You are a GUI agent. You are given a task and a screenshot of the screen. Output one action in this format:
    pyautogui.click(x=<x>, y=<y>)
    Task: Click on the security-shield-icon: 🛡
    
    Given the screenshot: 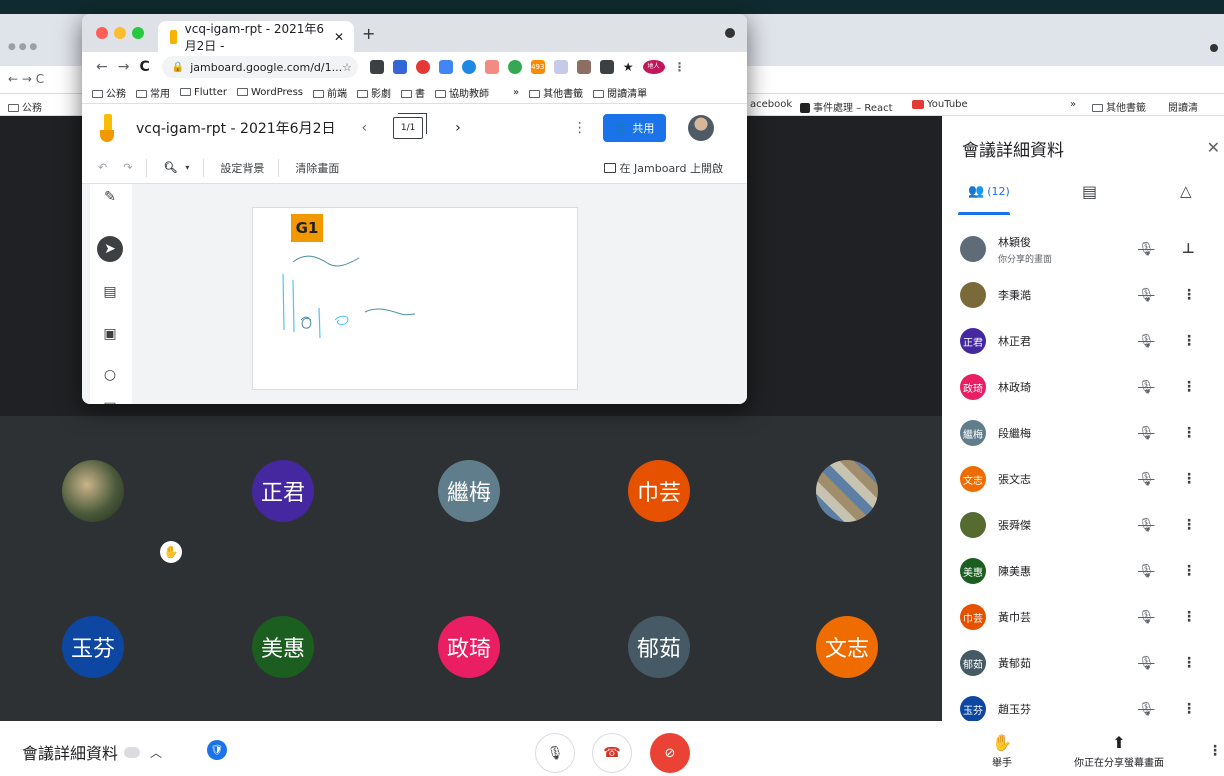 What is the action you would take?
    pyautogui.click(x=217, y=750)
    